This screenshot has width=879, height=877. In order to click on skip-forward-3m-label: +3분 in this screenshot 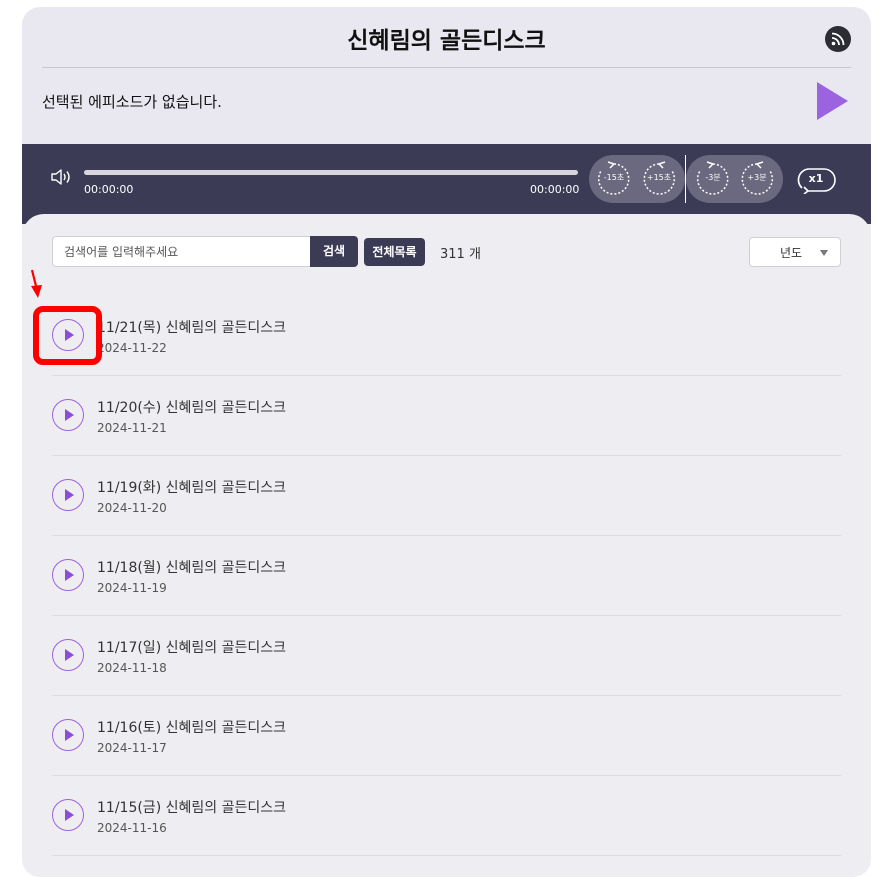, I will do `click(757, 177)`.